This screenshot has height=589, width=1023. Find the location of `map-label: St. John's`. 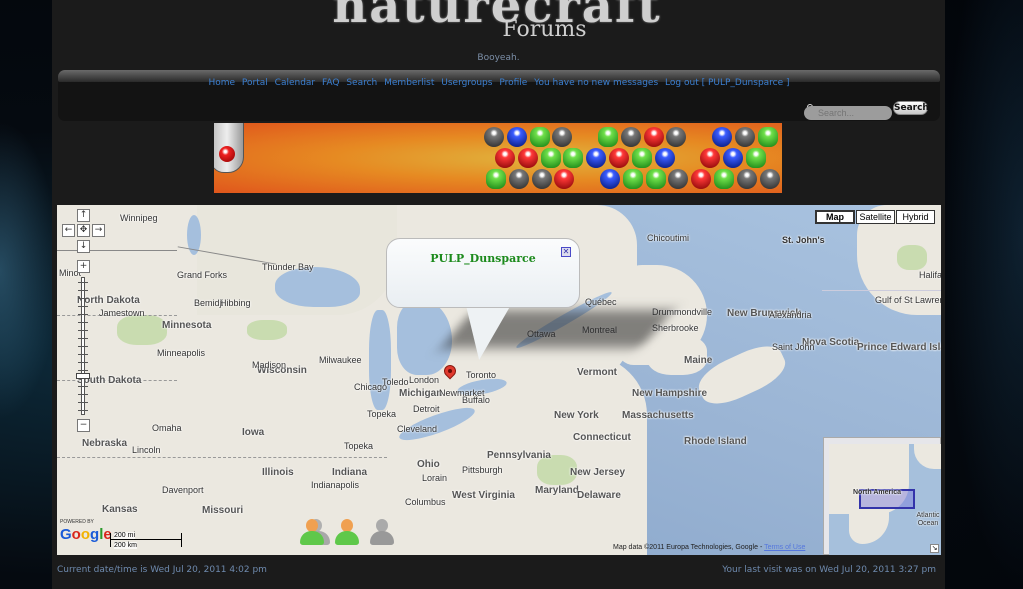

map-label: St. John's is located at coordinates (803, 240).